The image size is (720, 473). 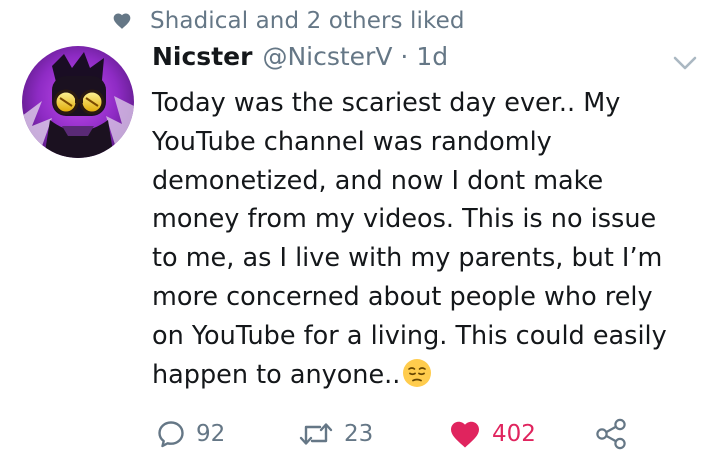 I want to click on share-icon, so click(x=611, y=434).